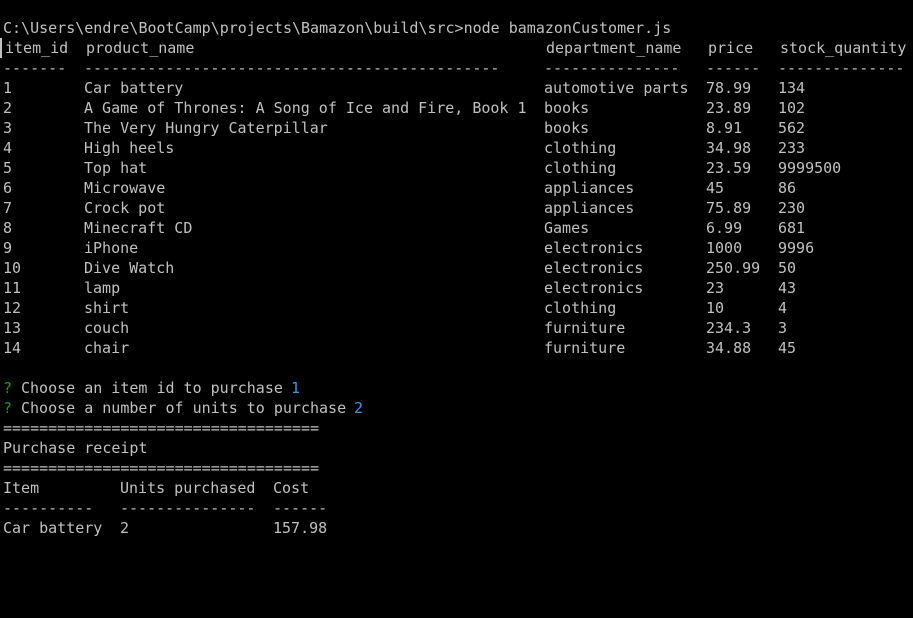 This screenshot has width=913, height=618. Describe the element at coordinates (787, 188) in the screenshot. I see `cell-stock-quantity: 86` at that location.